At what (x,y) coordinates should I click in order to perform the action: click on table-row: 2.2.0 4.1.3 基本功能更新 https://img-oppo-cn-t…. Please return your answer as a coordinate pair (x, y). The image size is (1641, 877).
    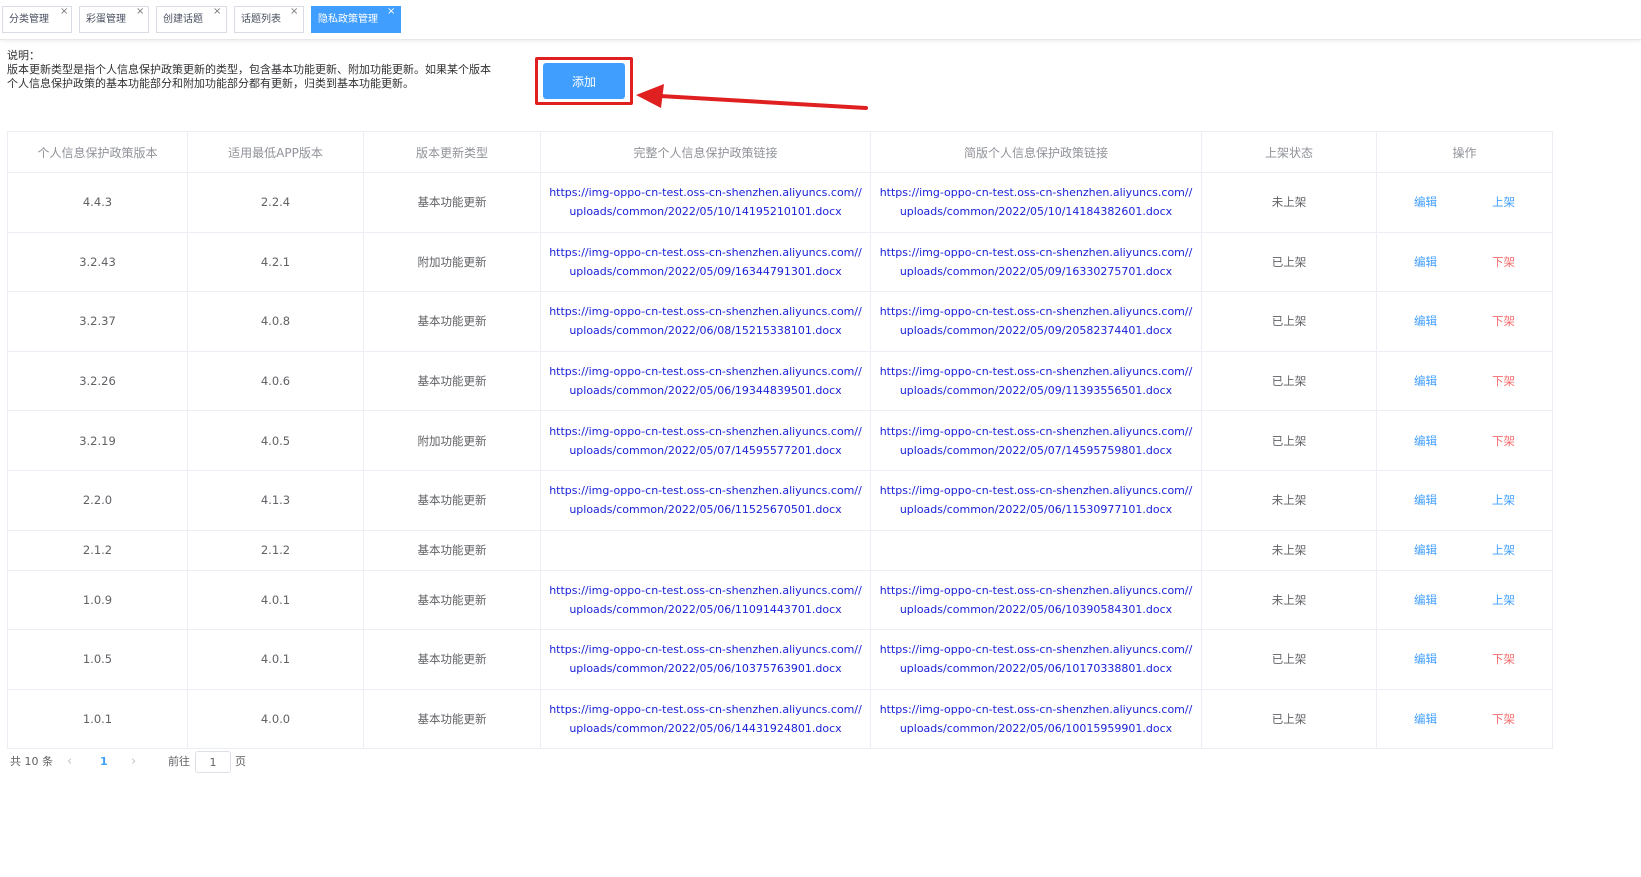
    Looking at the image, I should click on (780, 500).